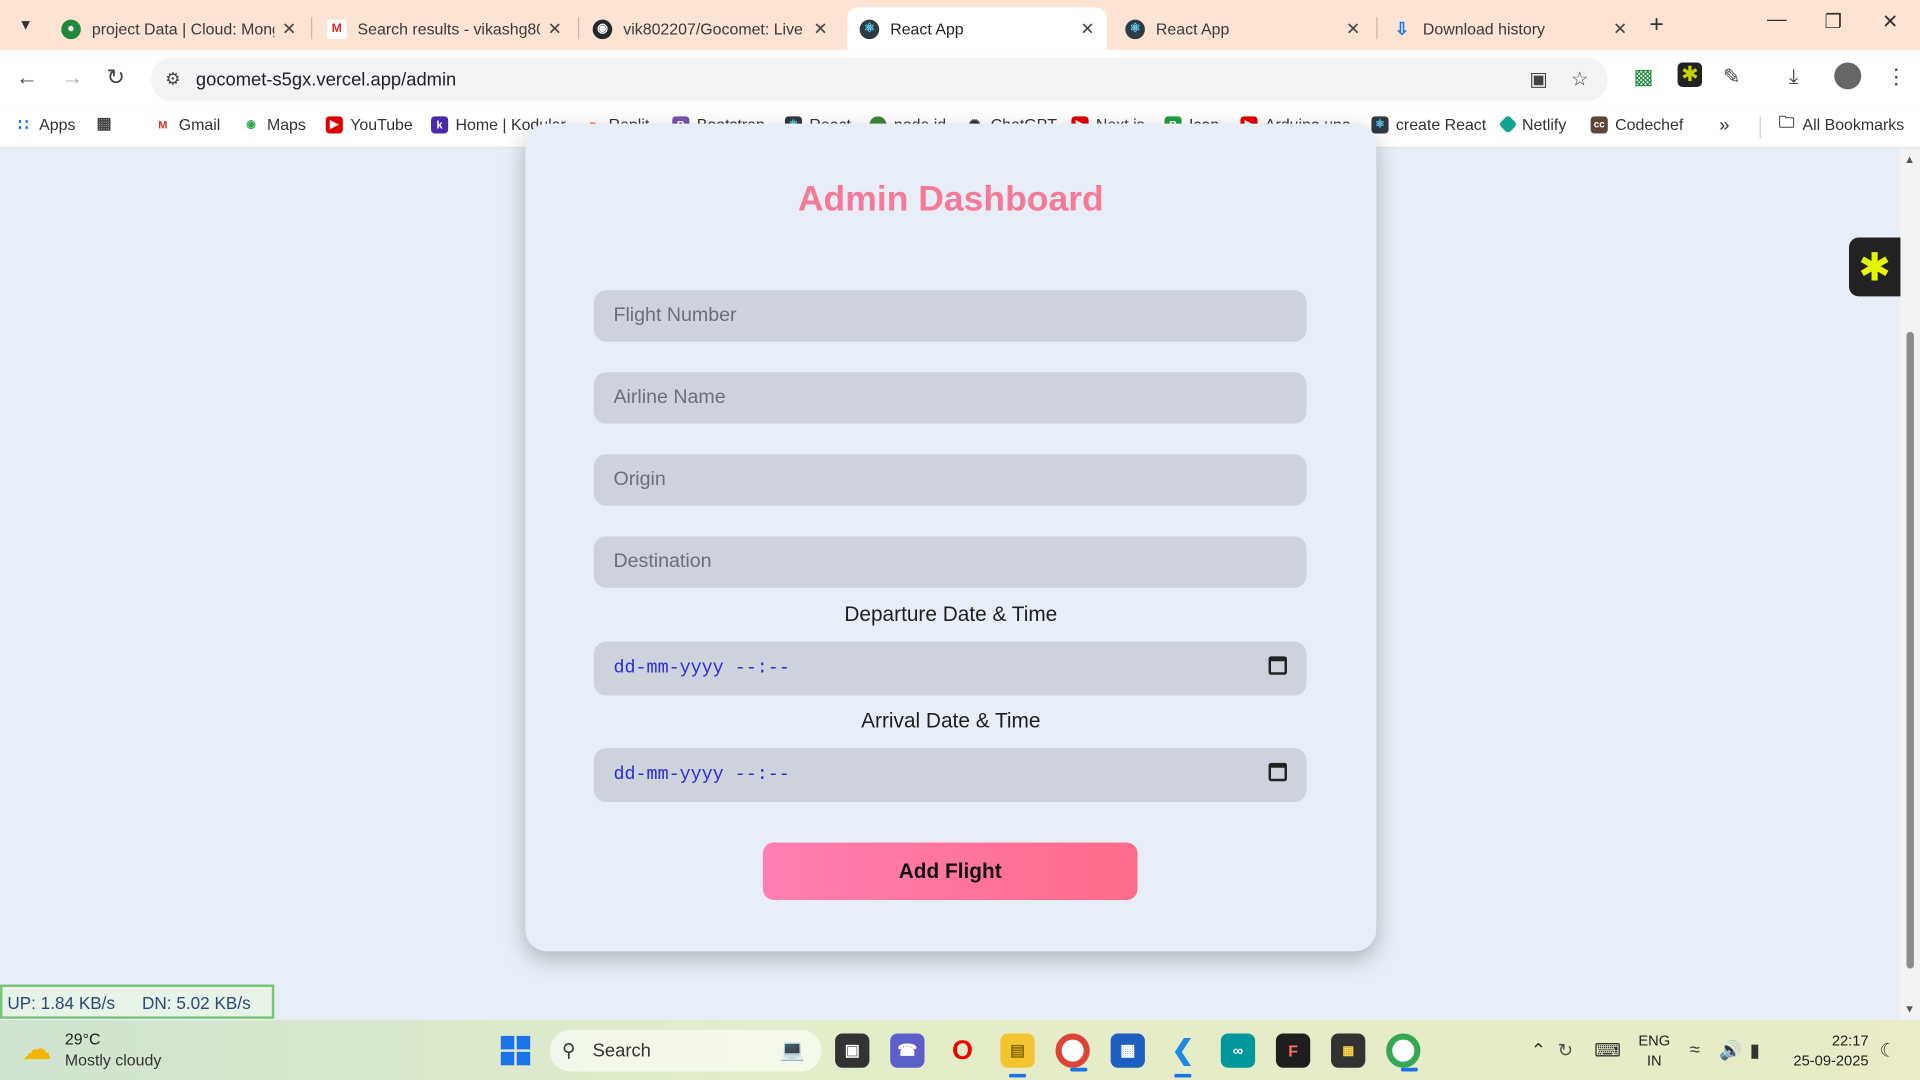 The width and height of the screenshot is (1920, 1080). I want to click on url-text: gocomet-s5gx.vercel.app/admin, so click(326, 80).